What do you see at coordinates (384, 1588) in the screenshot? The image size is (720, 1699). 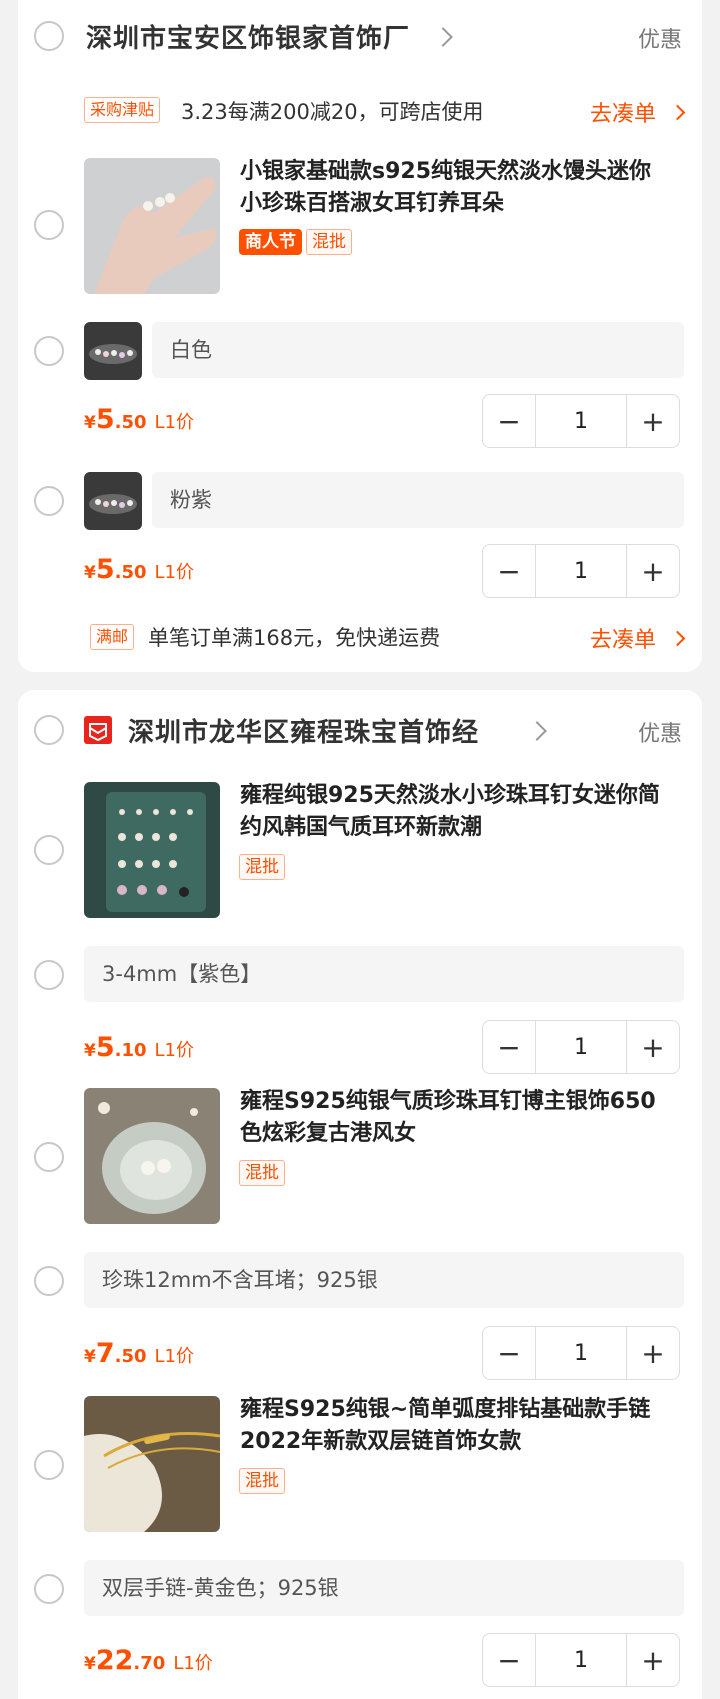 I see `sku-selector: 双层手链-黄金色；925银` at bounding box center [384, 1588].